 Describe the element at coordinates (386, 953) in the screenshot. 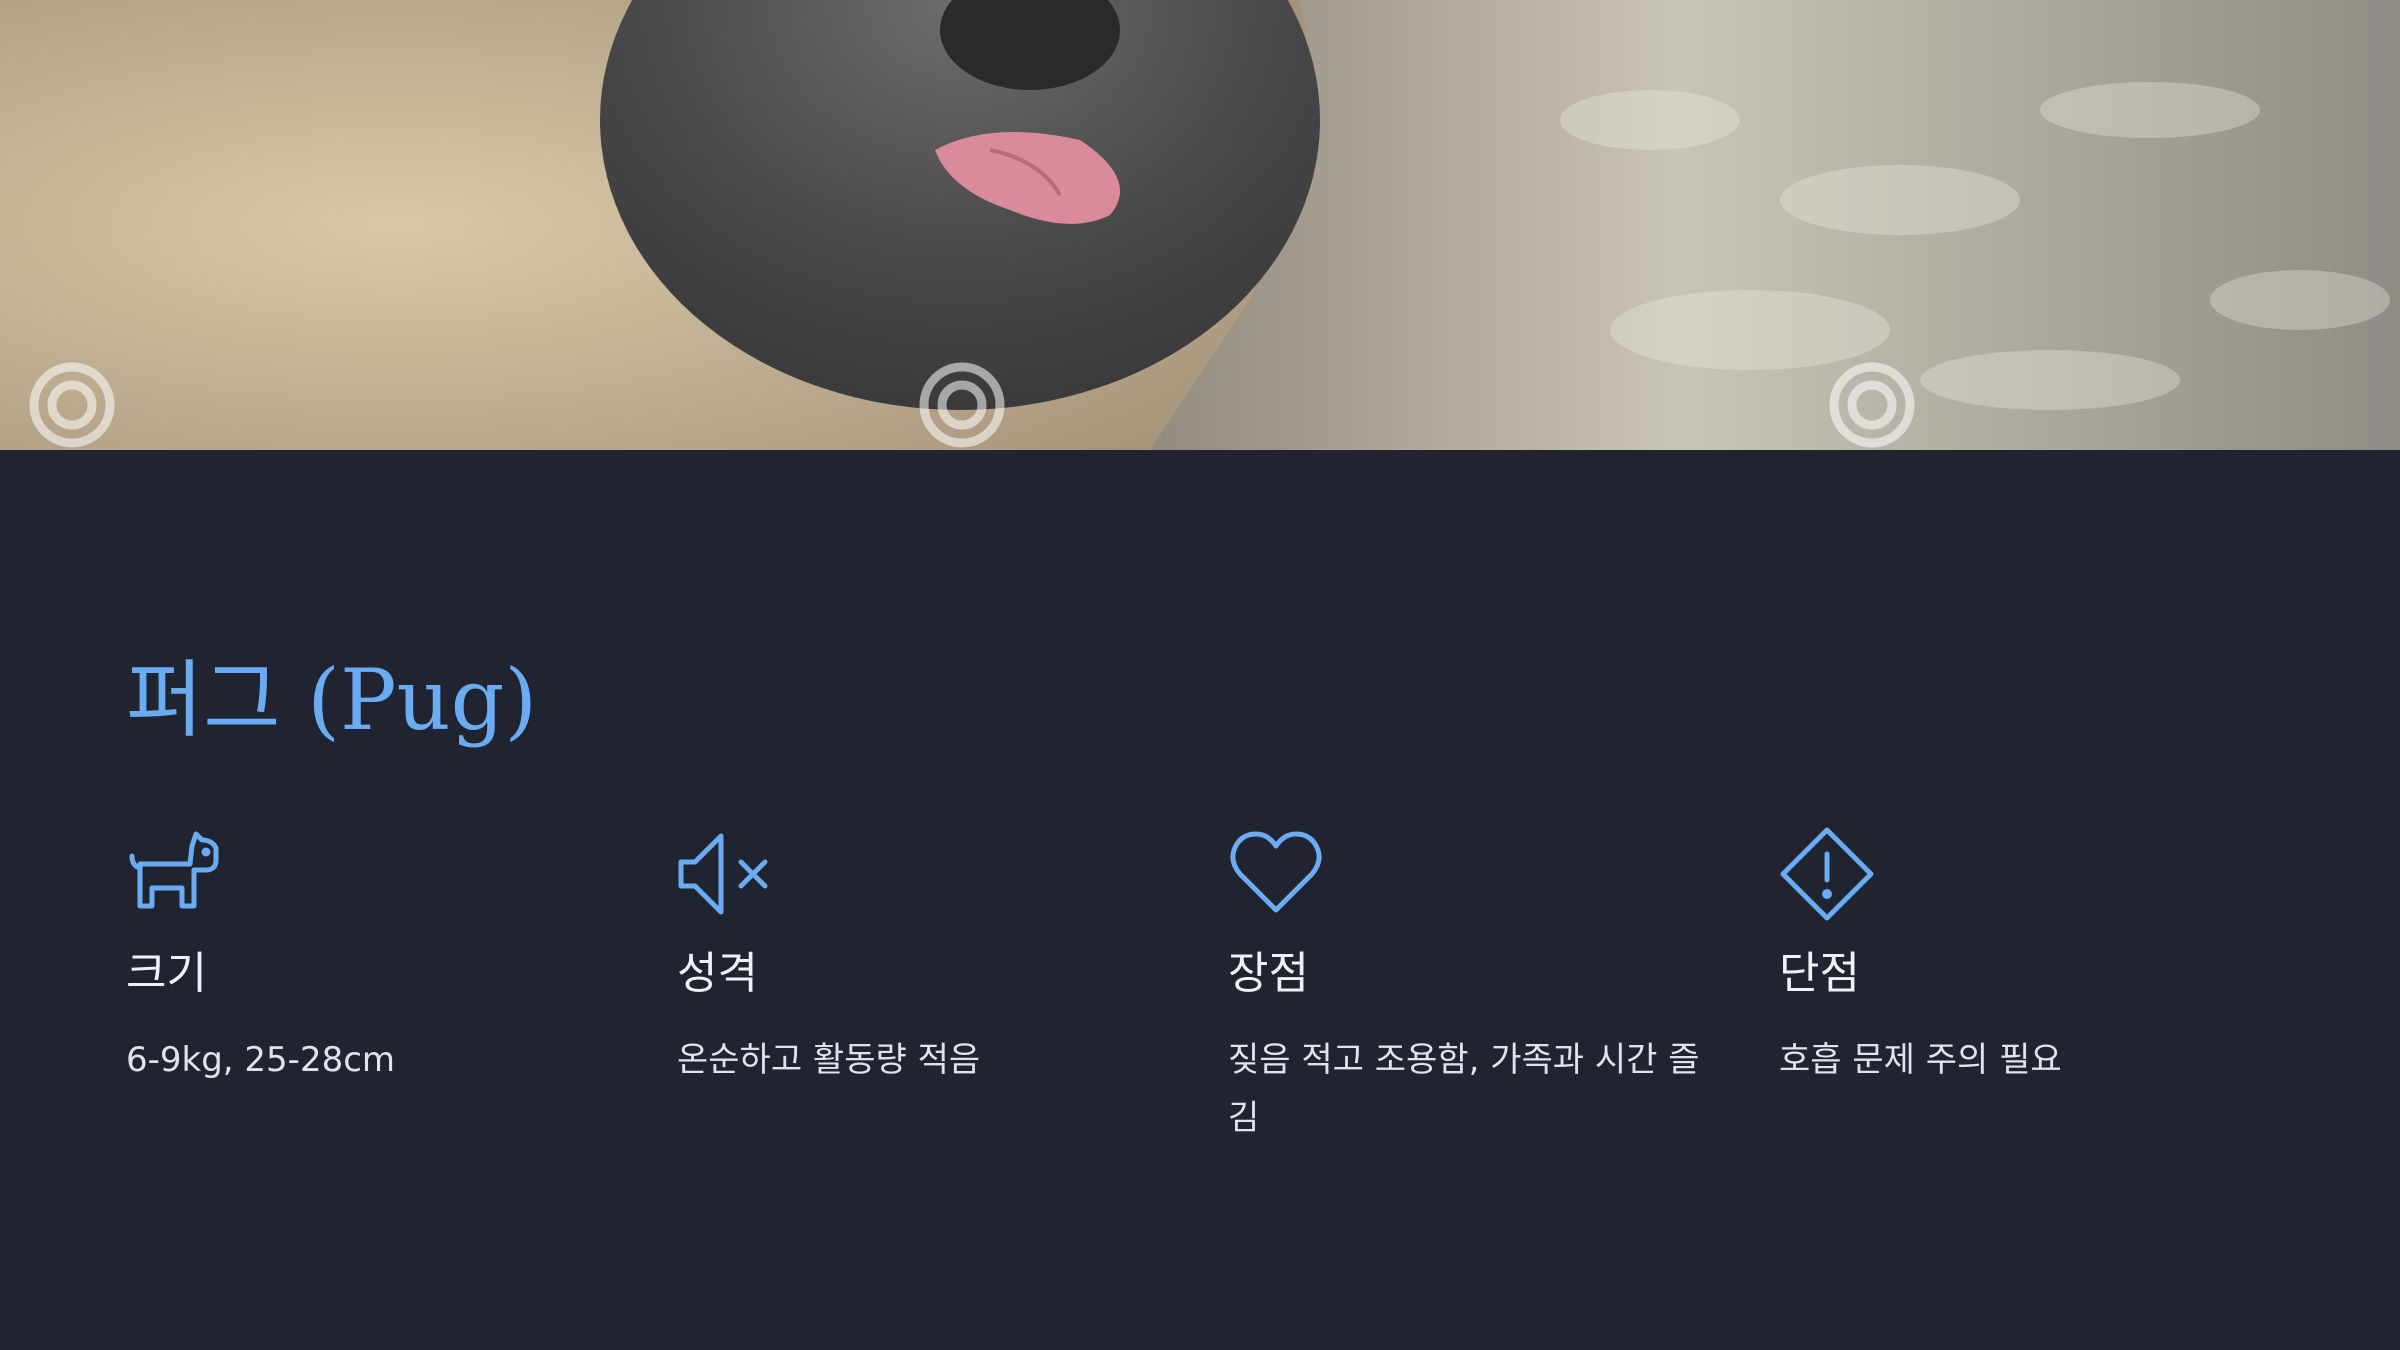

I see `feature-size: 크기 6-9kg, 25-28cm` at that location.